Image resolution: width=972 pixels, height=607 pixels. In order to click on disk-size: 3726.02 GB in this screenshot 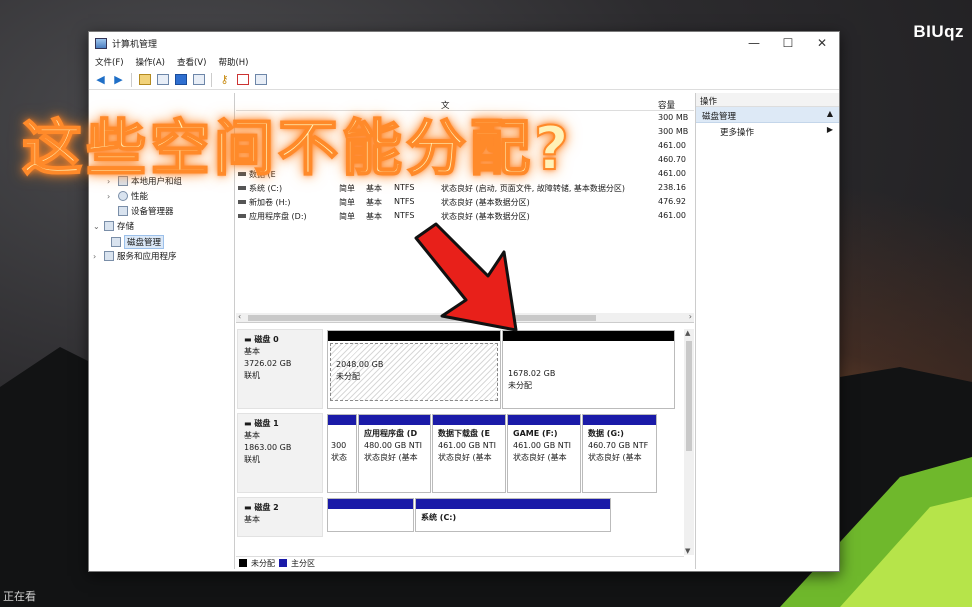, I will do `click(268, 363)`.